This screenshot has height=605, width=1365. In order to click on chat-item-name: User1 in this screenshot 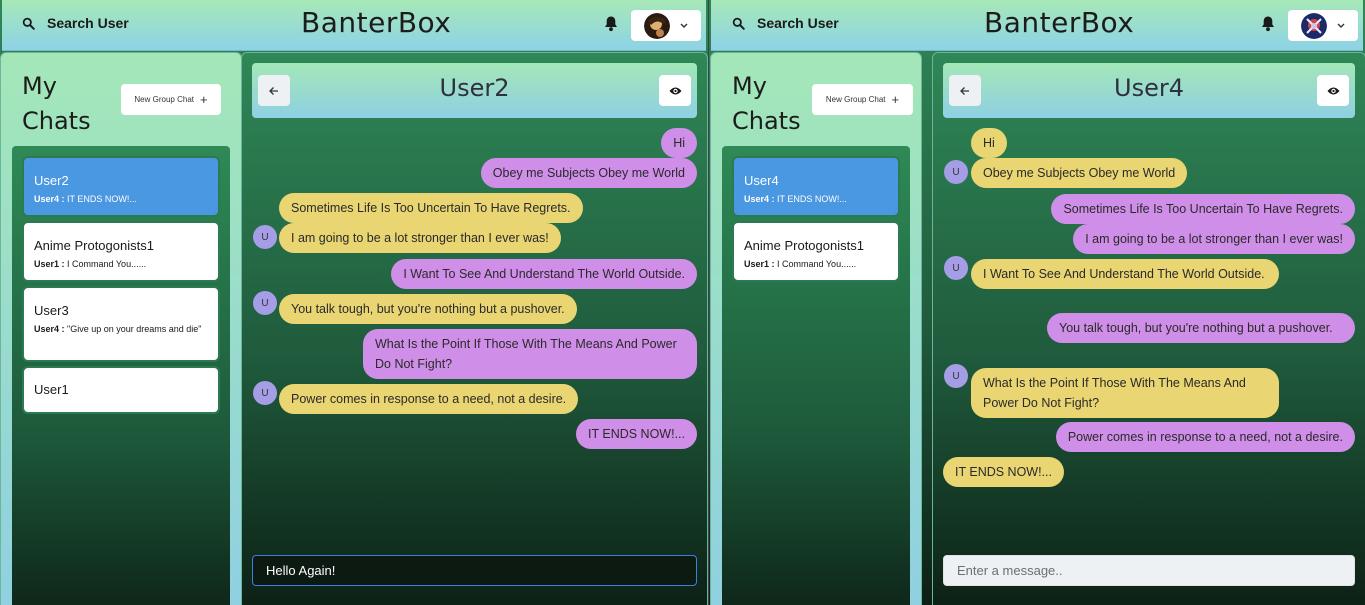, I will do `click(51, 389)`.